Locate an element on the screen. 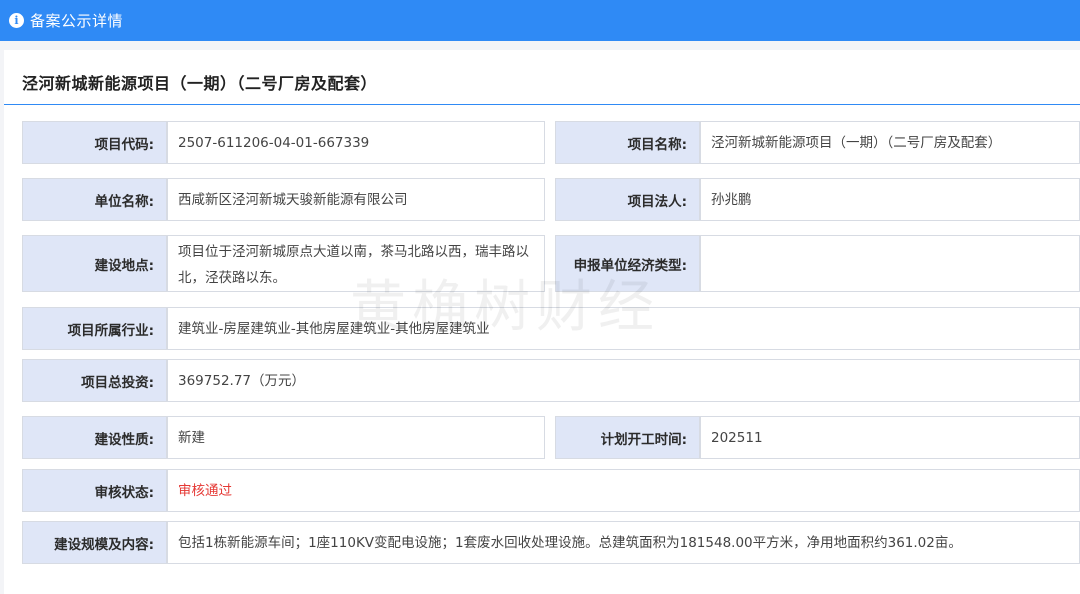 The width and height of the screenshot is (1080, 594). label-project-name: 项目名称: is located at coordinates (627, 142).